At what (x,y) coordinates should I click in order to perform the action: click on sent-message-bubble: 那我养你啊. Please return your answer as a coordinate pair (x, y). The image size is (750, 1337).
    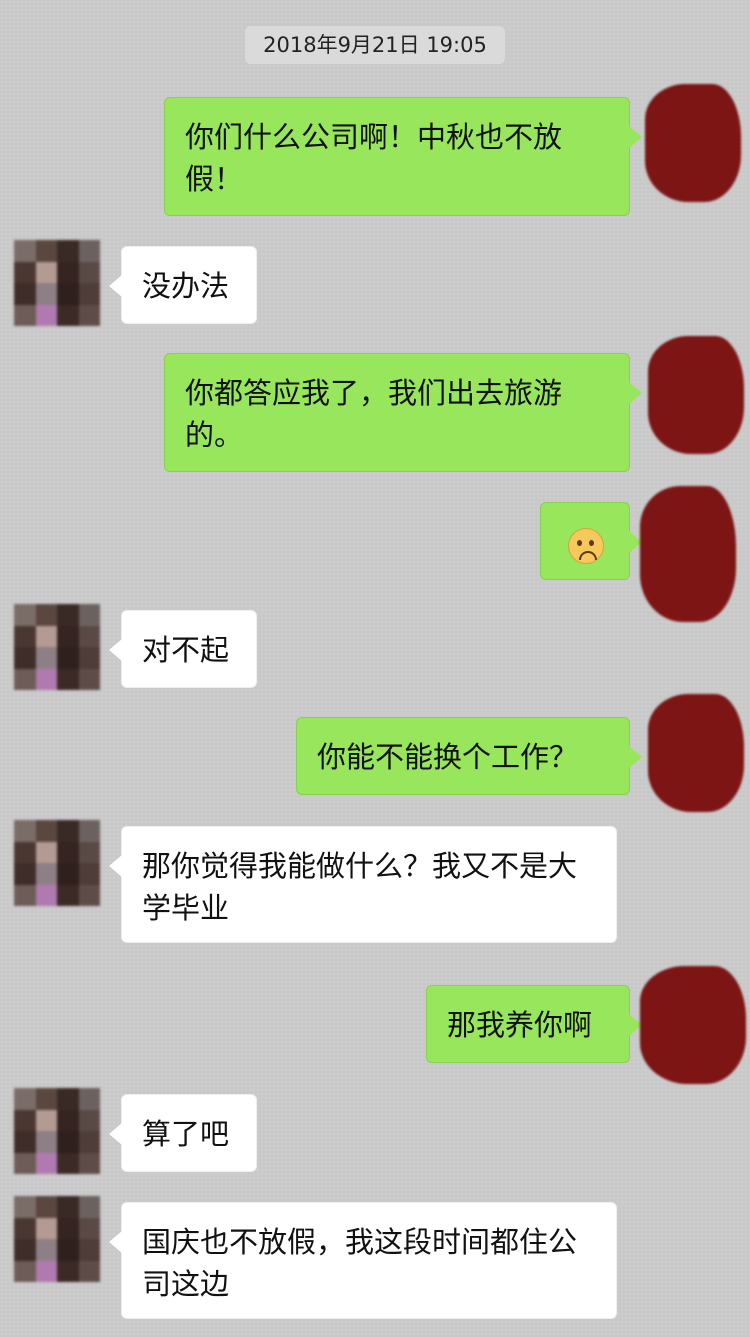
    Looking at the image, I should click on (534, 1024).